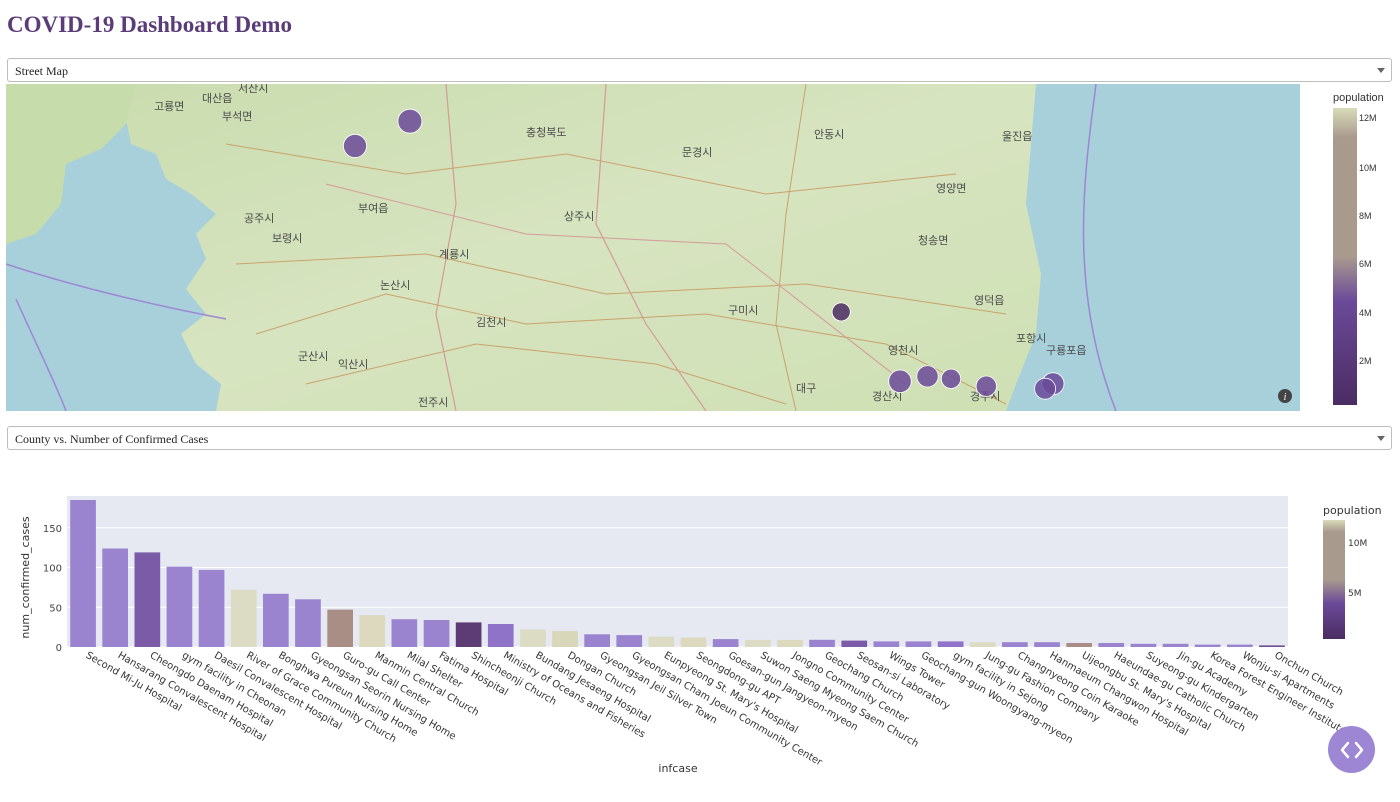 The image size is (1400, 802). What do you see at coordinates (491, 322) in the screenshot?
I see `map-place-label: 김천시` at bounding box center [491, 322].